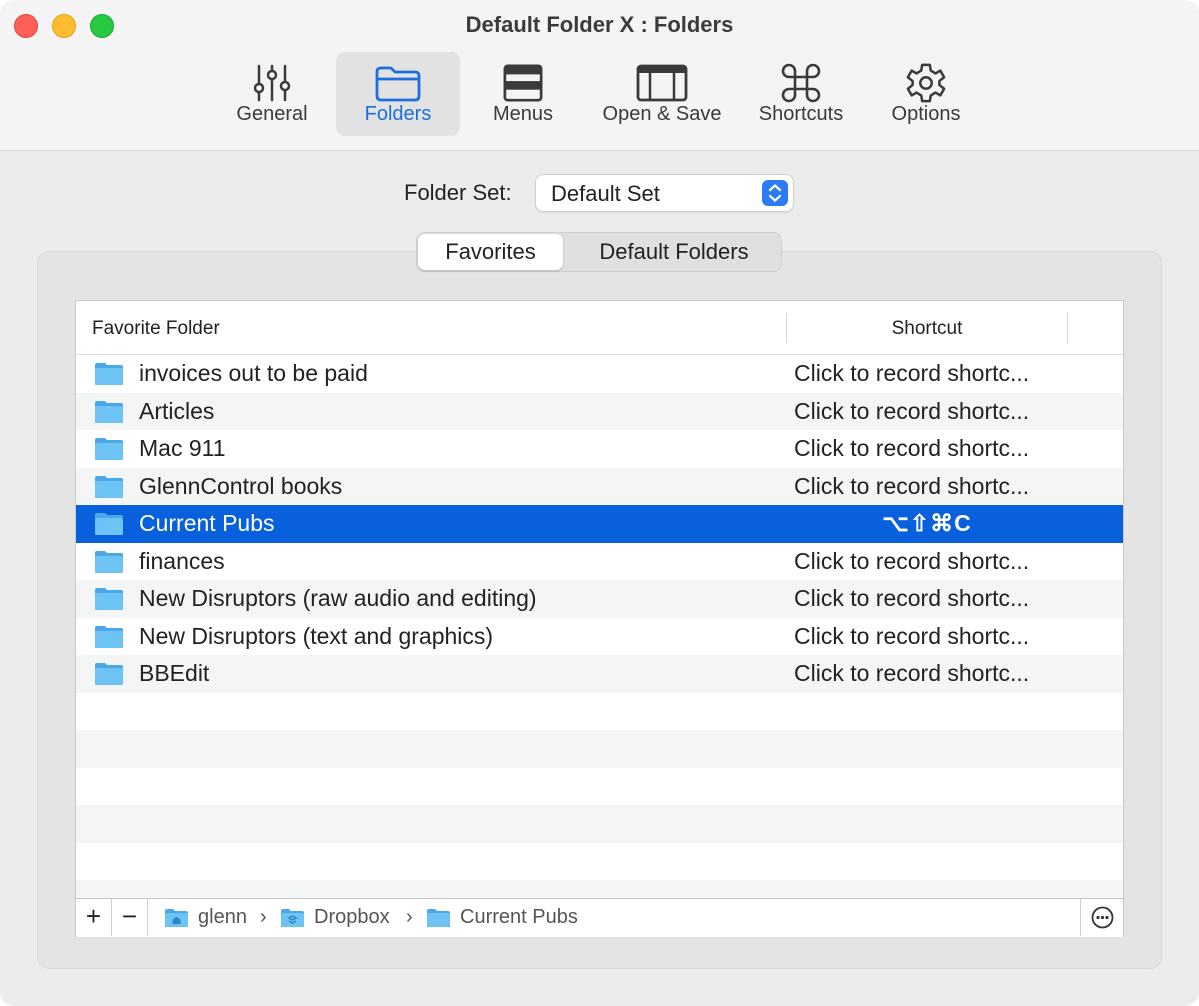 The width and height of the screenshot is (1199, 1006). Describe the element at coordinates (662, 114) in the screenshot. I see `toolbar-open-save-label: Open & Save` at that location.